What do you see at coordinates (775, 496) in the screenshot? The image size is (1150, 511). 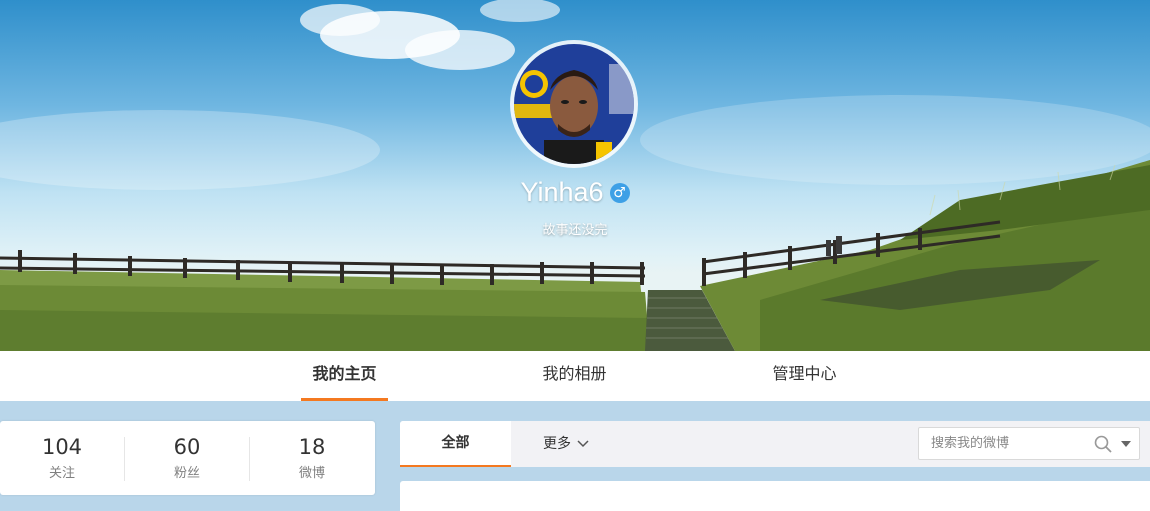 I see `feed-content` at bounding box center [775, 496].